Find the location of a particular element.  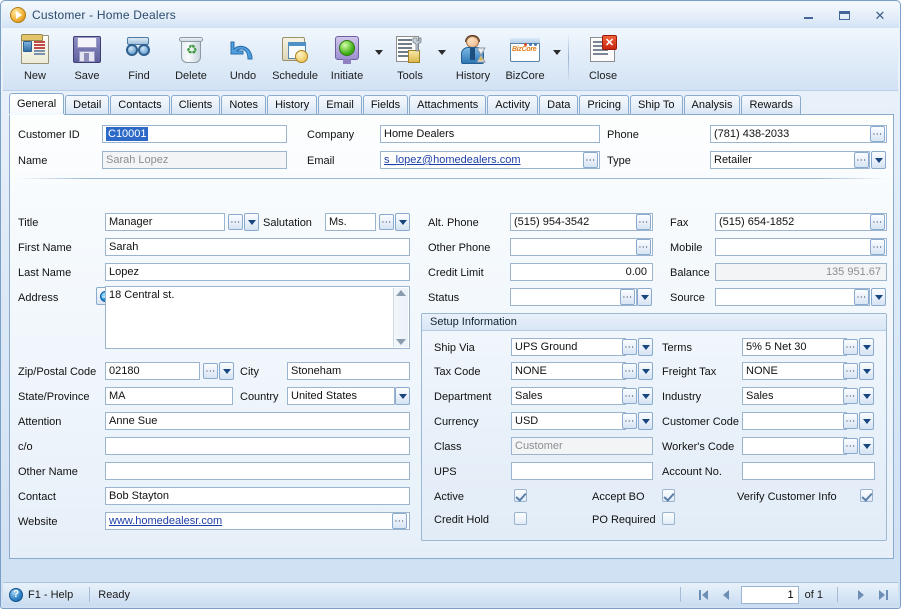

attention-input: Anne Sue is located at coordinates (257, 421).